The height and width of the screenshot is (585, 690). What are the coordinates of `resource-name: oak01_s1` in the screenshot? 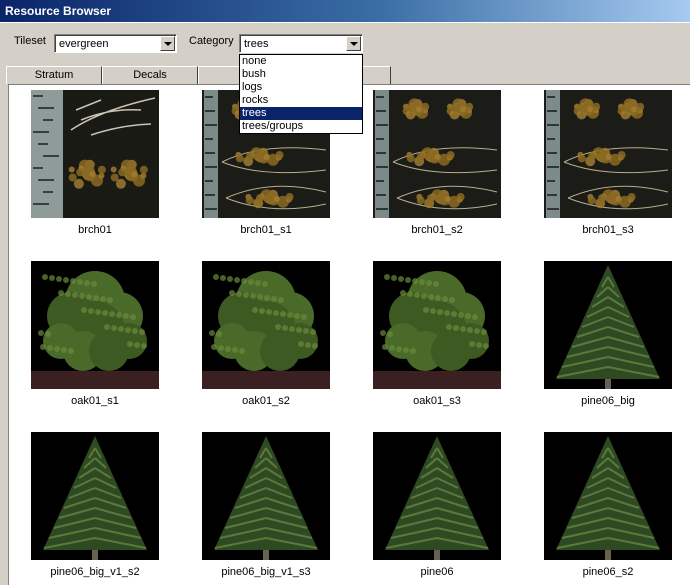 It's located at (95, 401).